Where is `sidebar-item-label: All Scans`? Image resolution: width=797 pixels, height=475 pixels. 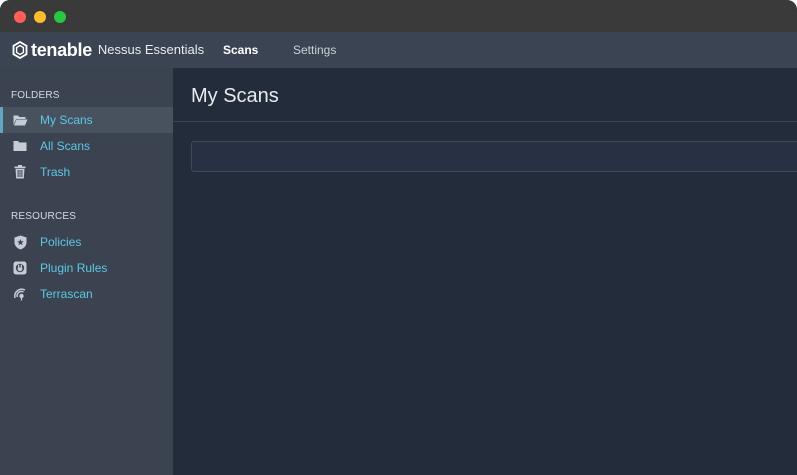
sidebar-item-label: All Scans is located at coordinates (65, 146).